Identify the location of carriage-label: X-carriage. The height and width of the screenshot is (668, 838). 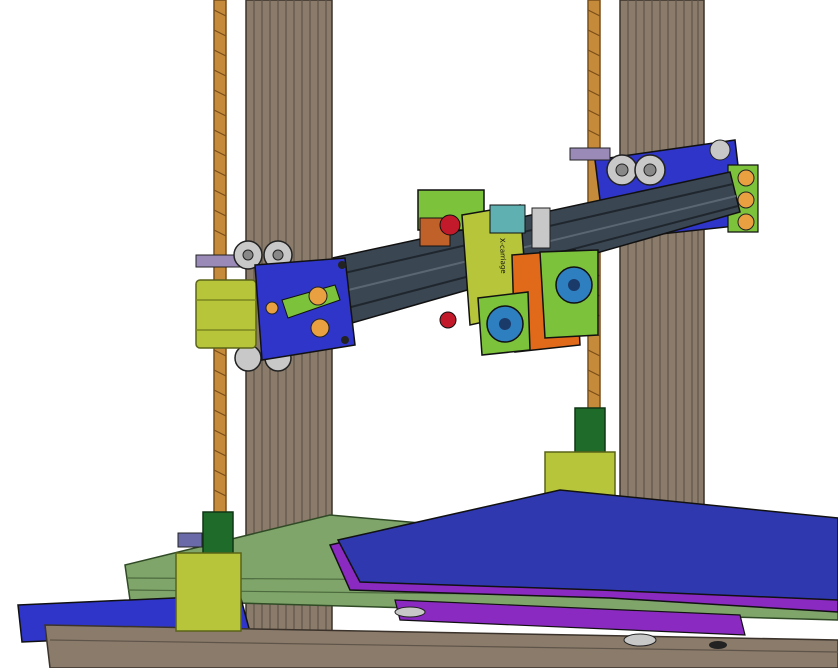
(502, 256).